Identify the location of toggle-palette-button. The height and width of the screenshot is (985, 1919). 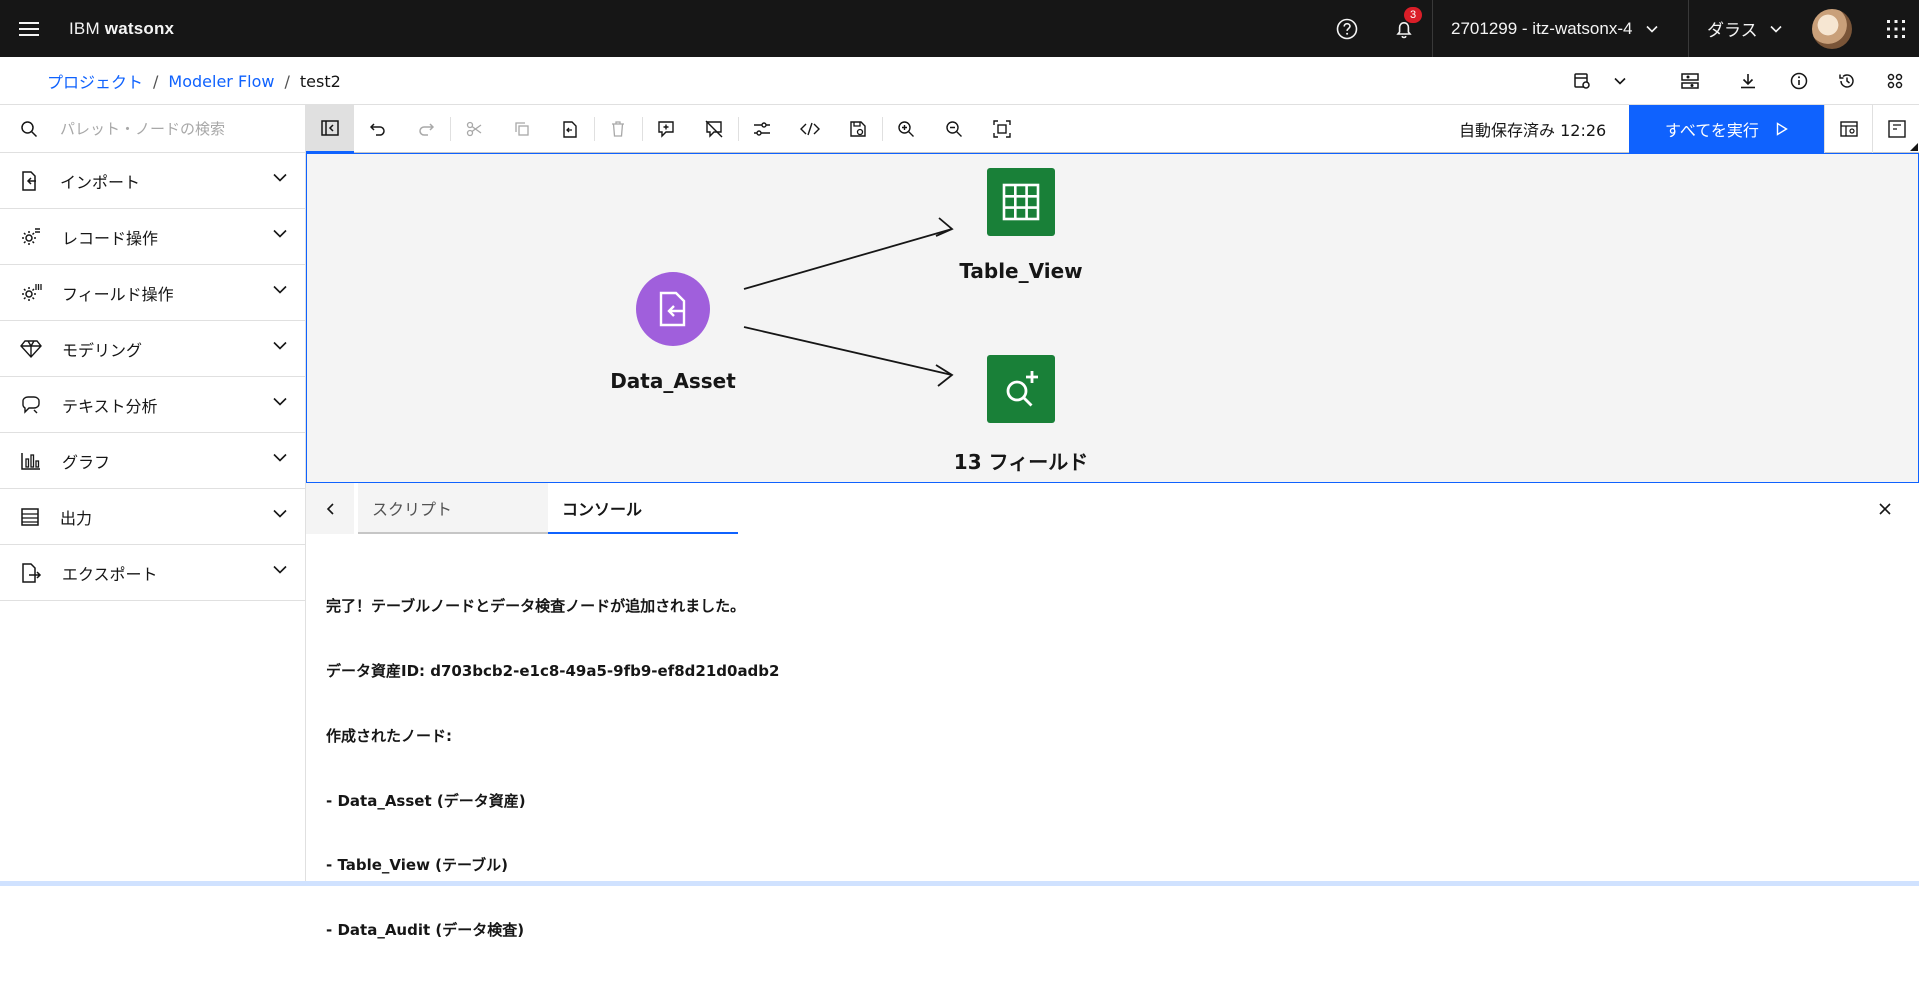
(330, 129).